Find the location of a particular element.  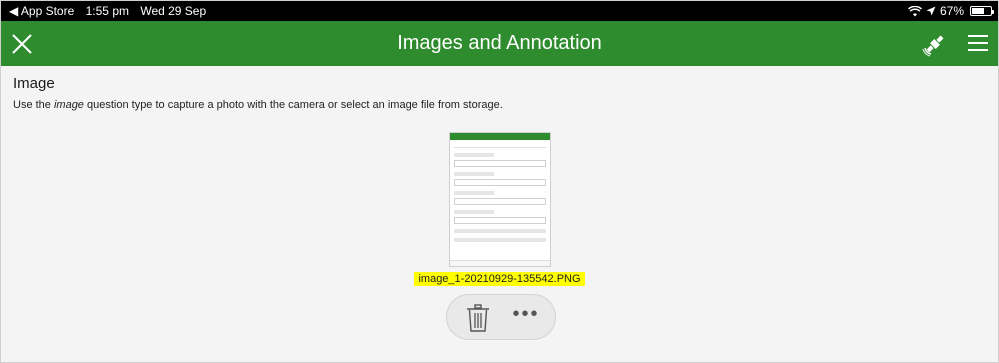

thumbnail-header-bar is located at coordinates (500, 136).